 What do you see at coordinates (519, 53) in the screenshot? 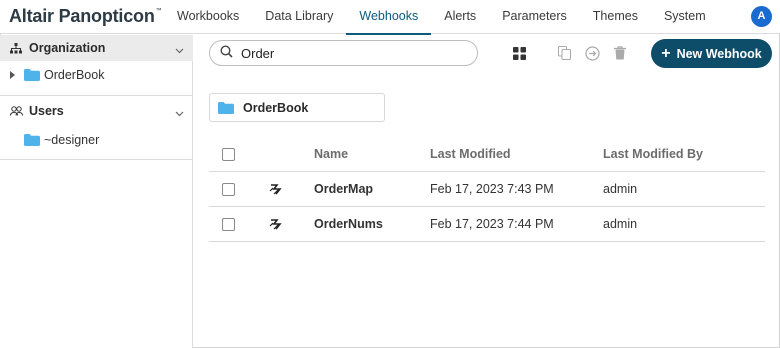
I see `grid-view-icon` at bounding box center [519, 53].